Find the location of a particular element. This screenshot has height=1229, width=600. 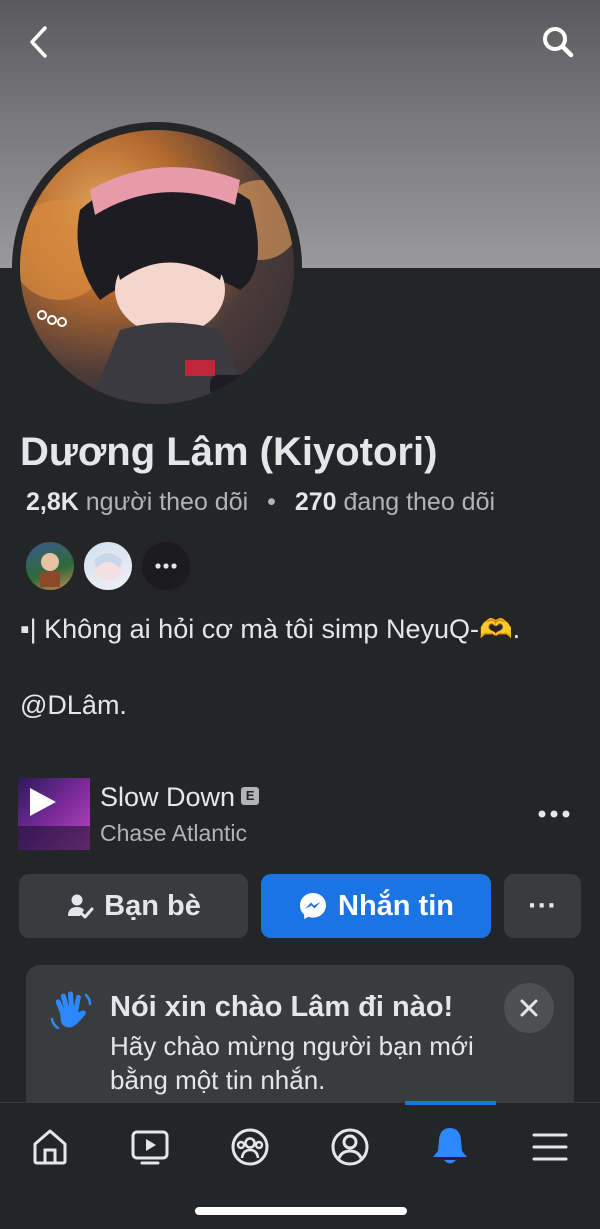

back-button is located at coordinates (38, 42).